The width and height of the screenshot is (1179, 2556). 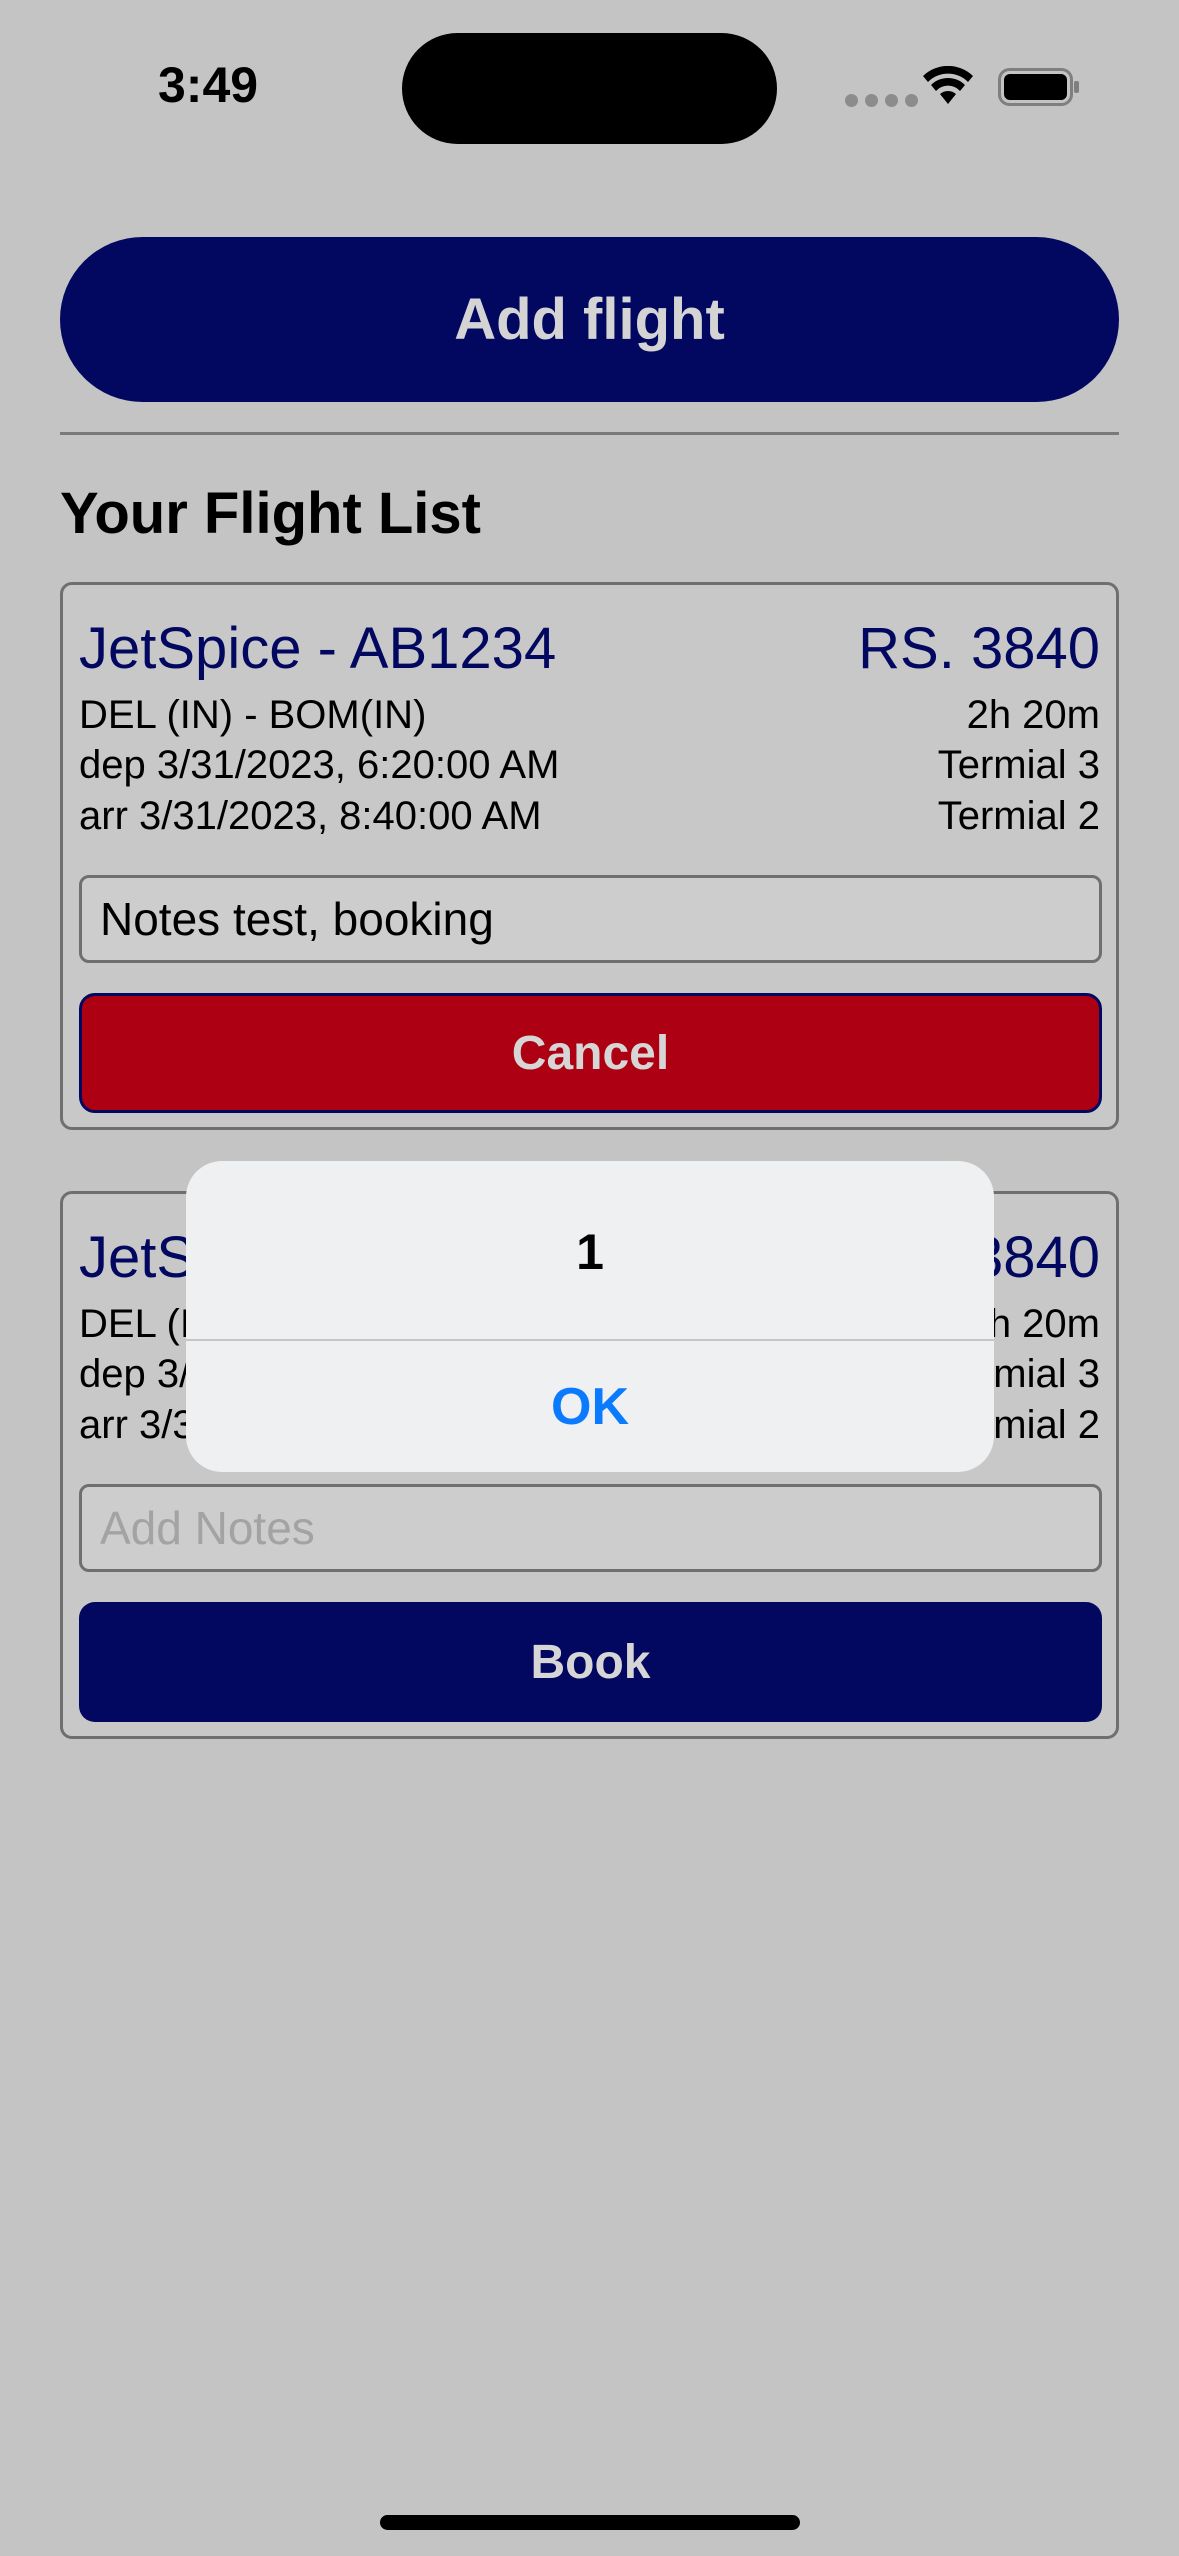 What do you see at coordinates (589, 433) in the screenshot?
I see `divider` at bounding box center [589, 433].